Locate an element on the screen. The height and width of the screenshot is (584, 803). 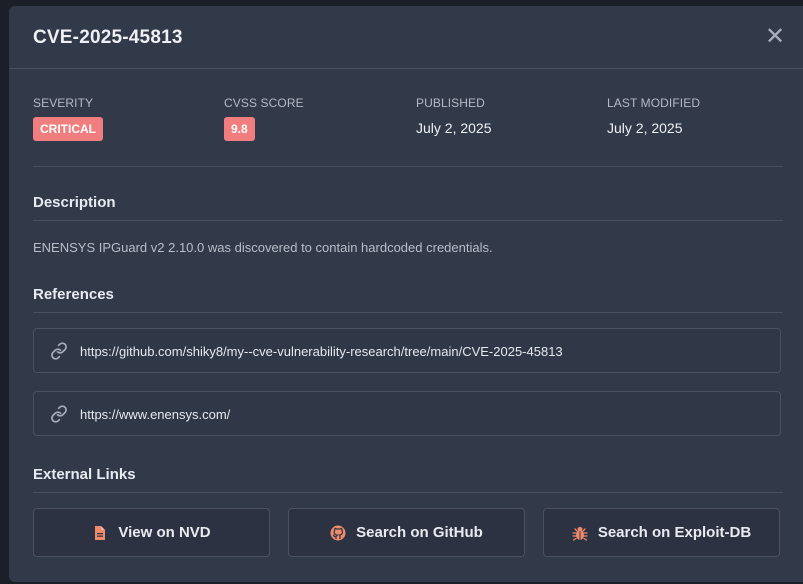
search-on-exploit-db-button: Search on Exploit-DB is located at coordinates (661, 532).